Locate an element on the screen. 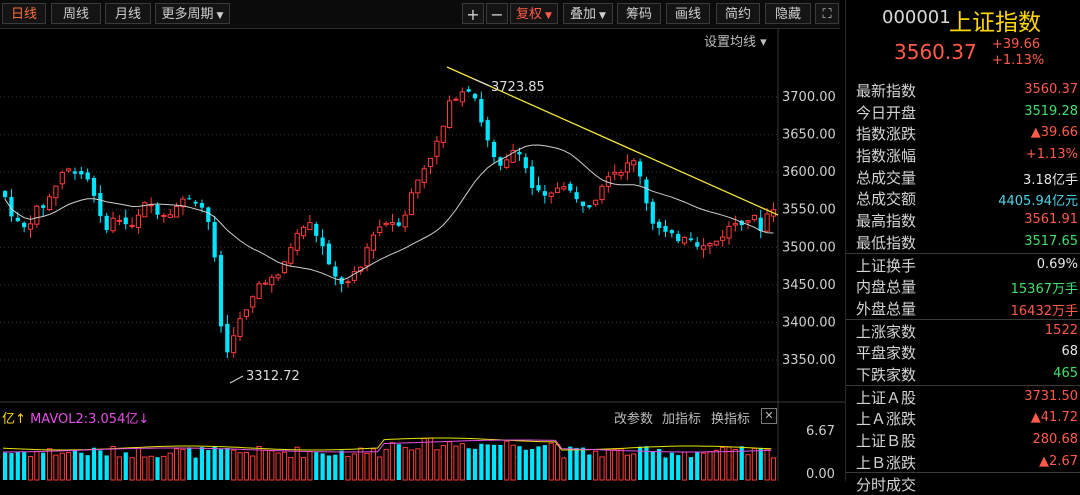  quote-row-value: 3.18亿手 is located at coordinates (1050, 180).